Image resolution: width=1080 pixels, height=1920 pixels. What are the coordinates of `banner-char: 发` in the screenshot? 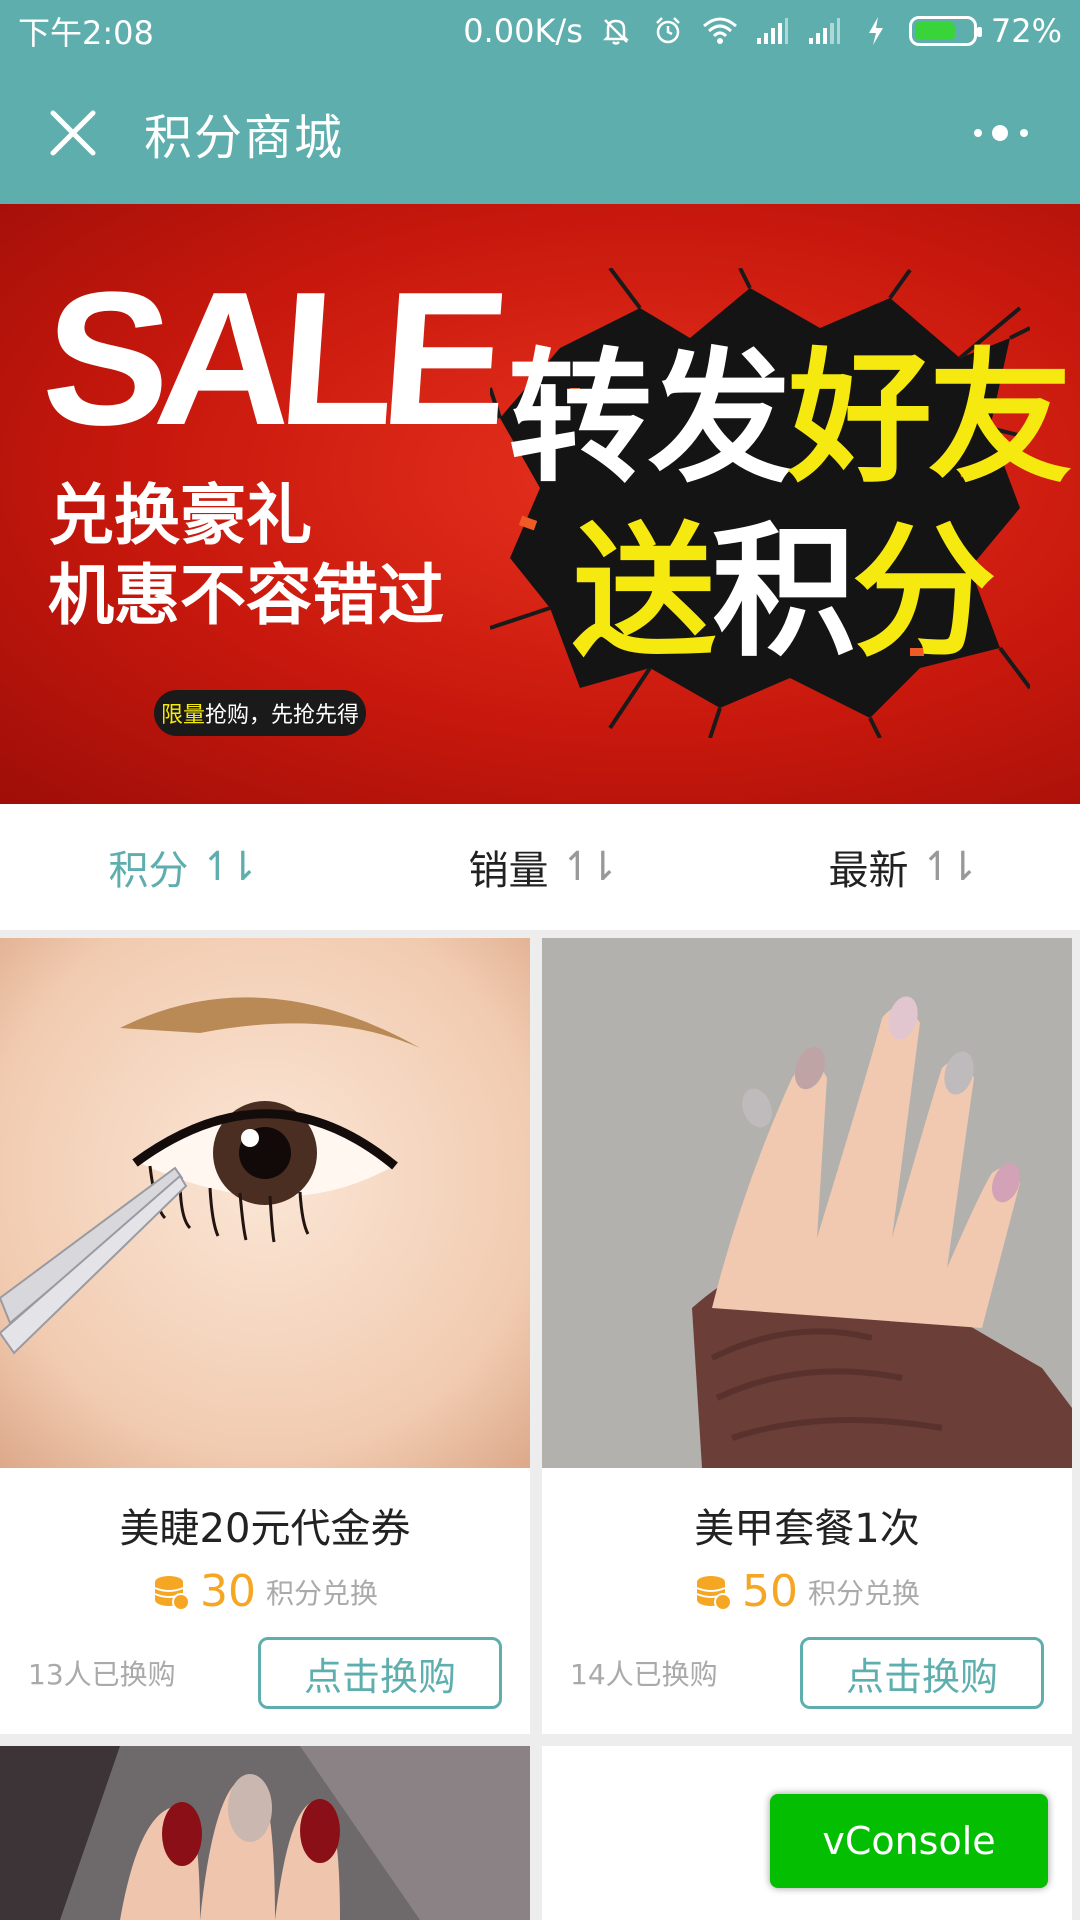 It's located at (720, 418).